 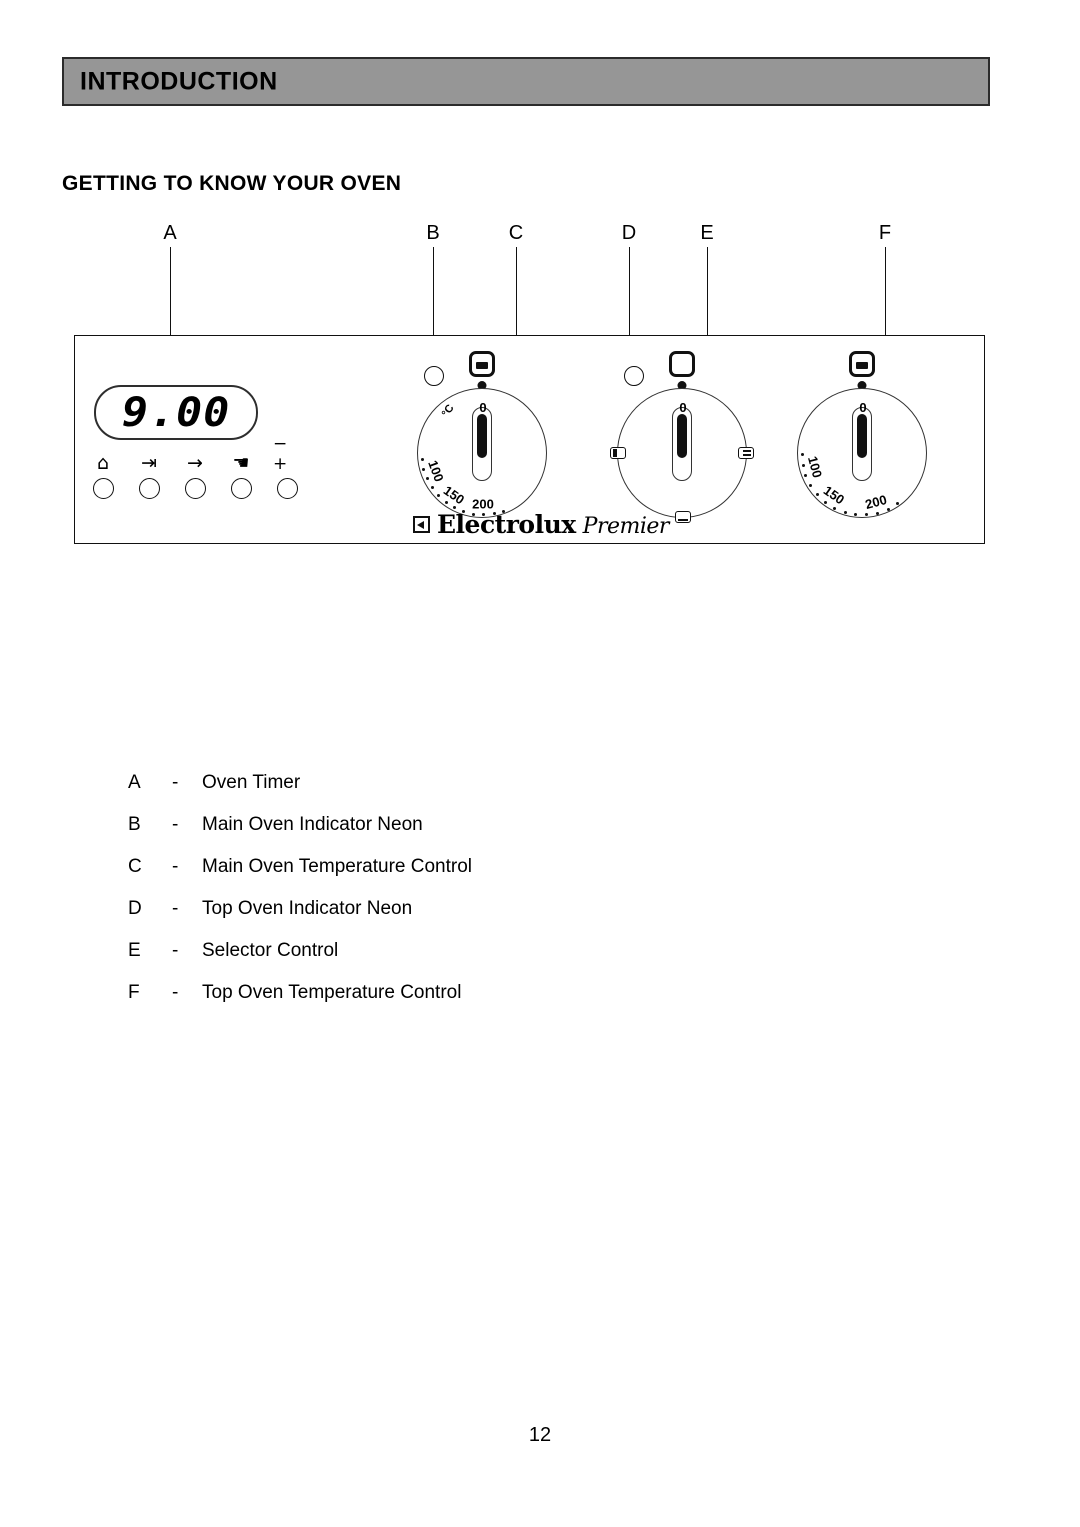 I want to click on legend-key: D, so click(x=135, y=908).